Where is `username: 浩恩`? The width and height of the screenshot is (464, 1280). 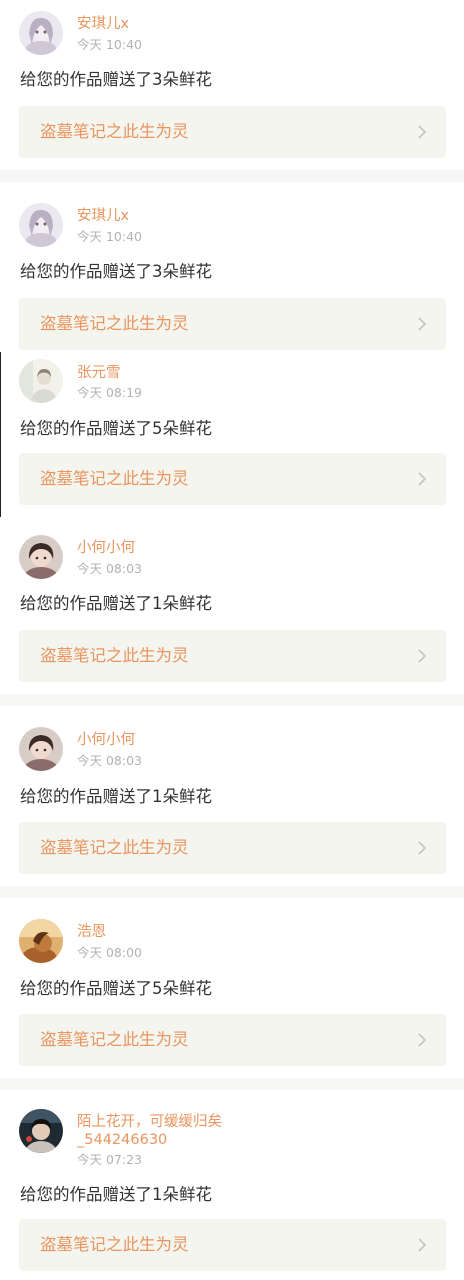
username: 浩恩 is located at coordinates (91, 932).